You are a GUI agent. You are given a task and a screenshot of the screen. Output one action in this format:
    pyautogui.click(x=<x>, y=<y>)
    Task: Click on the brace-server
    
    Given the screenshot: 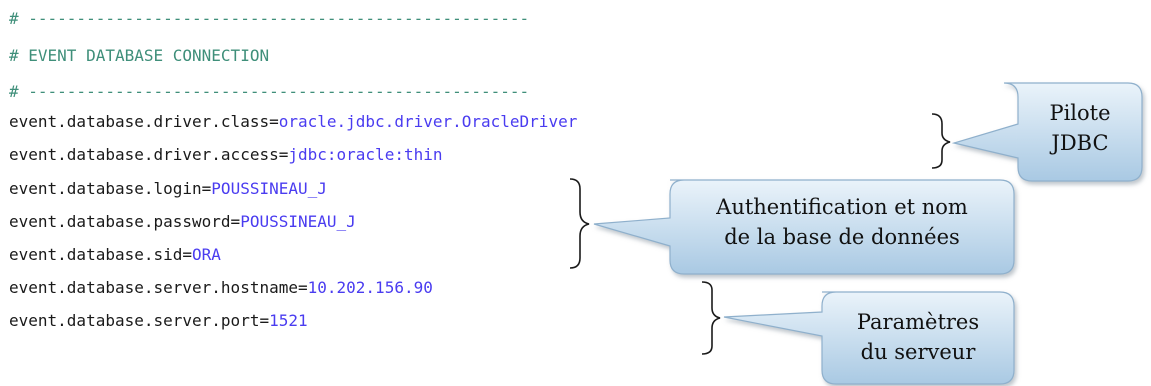 What is the action you would take?
    pyautogui.click(x=711, y=318)
    